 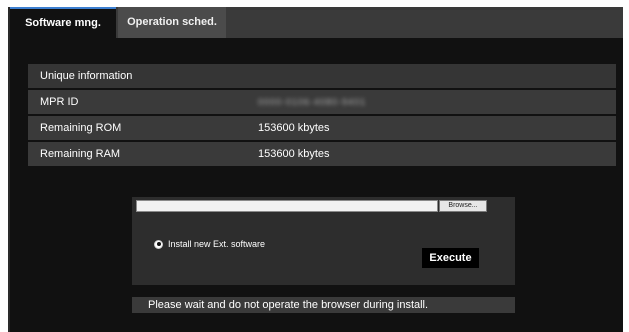 I want to click on table-header: Unique information, so click(x=322, y=76).